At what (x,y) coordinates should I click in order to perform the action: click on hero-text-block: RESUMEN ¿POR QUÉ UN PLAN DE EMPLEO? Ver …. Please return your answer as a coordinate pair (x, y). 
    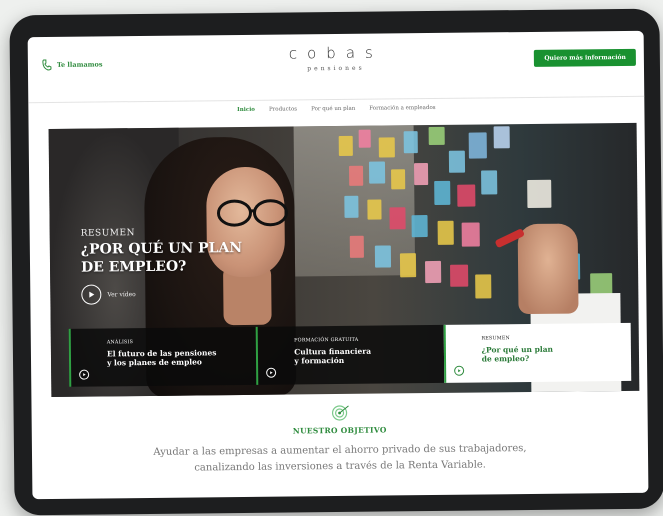
    Looking at the image, I should click on (162, 266).